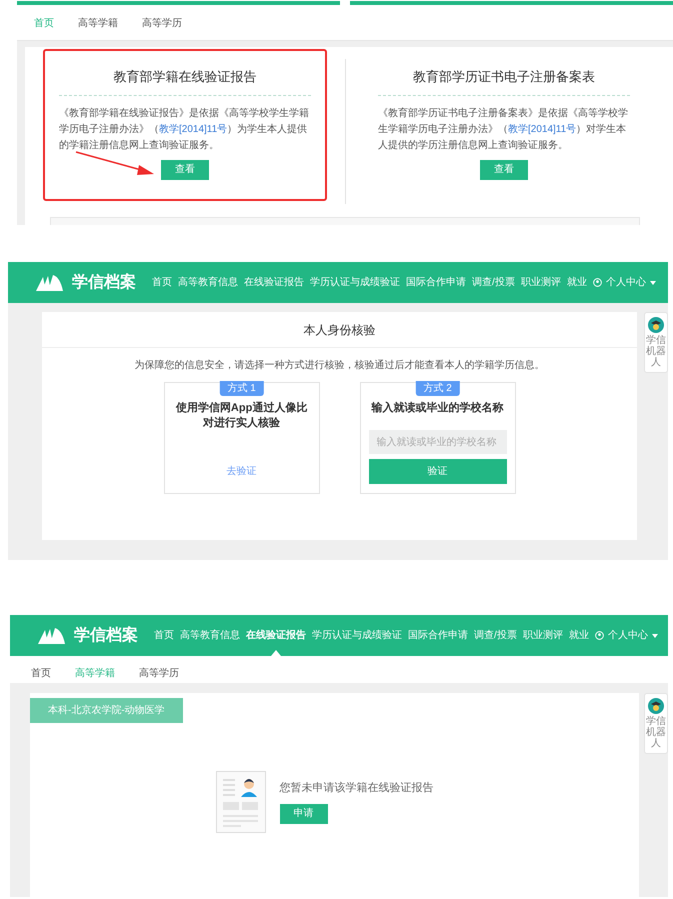  I want to click on identity-title: 本人身份核验, so click(340, 330).